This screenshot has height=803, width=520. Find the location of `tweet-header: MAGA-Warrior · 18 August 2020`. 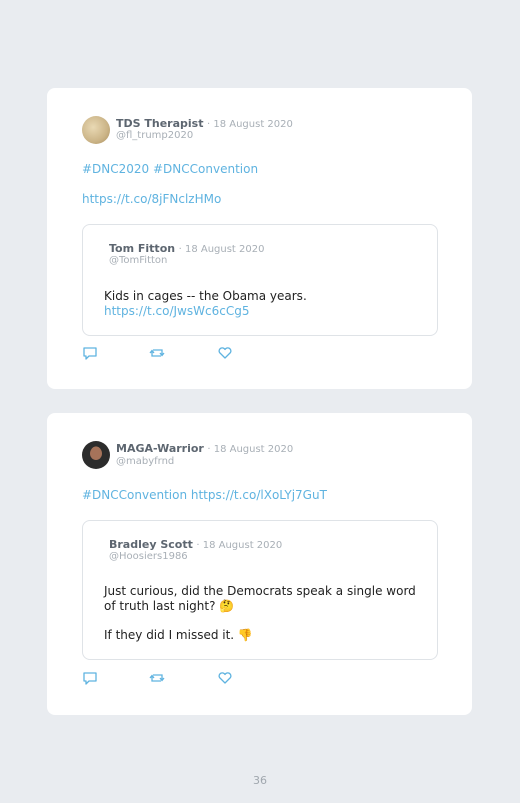

tweet-header: MAGA-Warrior · 18 August 2020 is located at coordinates (204, 448).